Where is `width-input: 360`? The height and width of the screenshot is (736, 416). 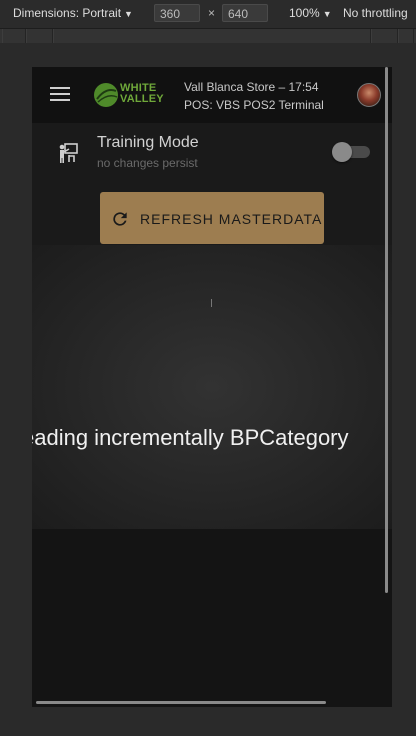 width-input: 360 is located at coordinates (177, 13).